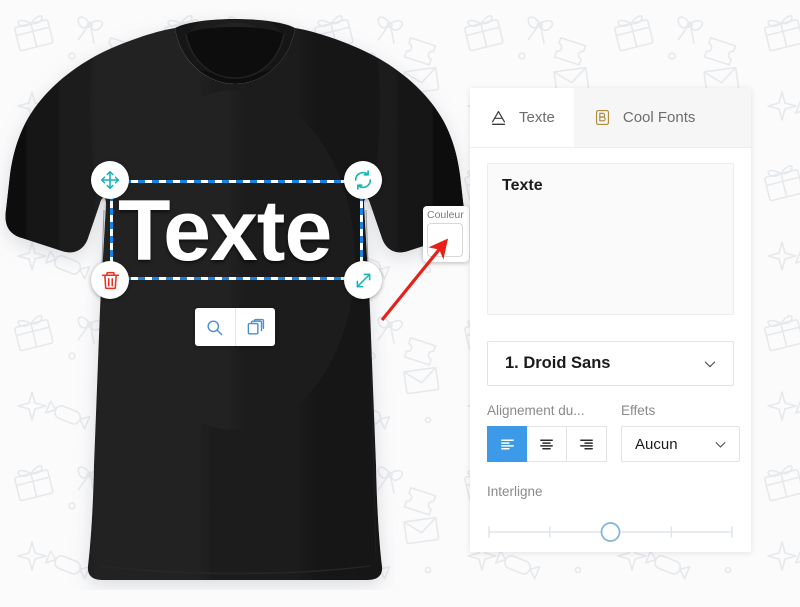 Image resolution: width=800 pixels, height=607 pixels. I want to click on font-select-value: 1. Droid Sans, so click(558, 363).